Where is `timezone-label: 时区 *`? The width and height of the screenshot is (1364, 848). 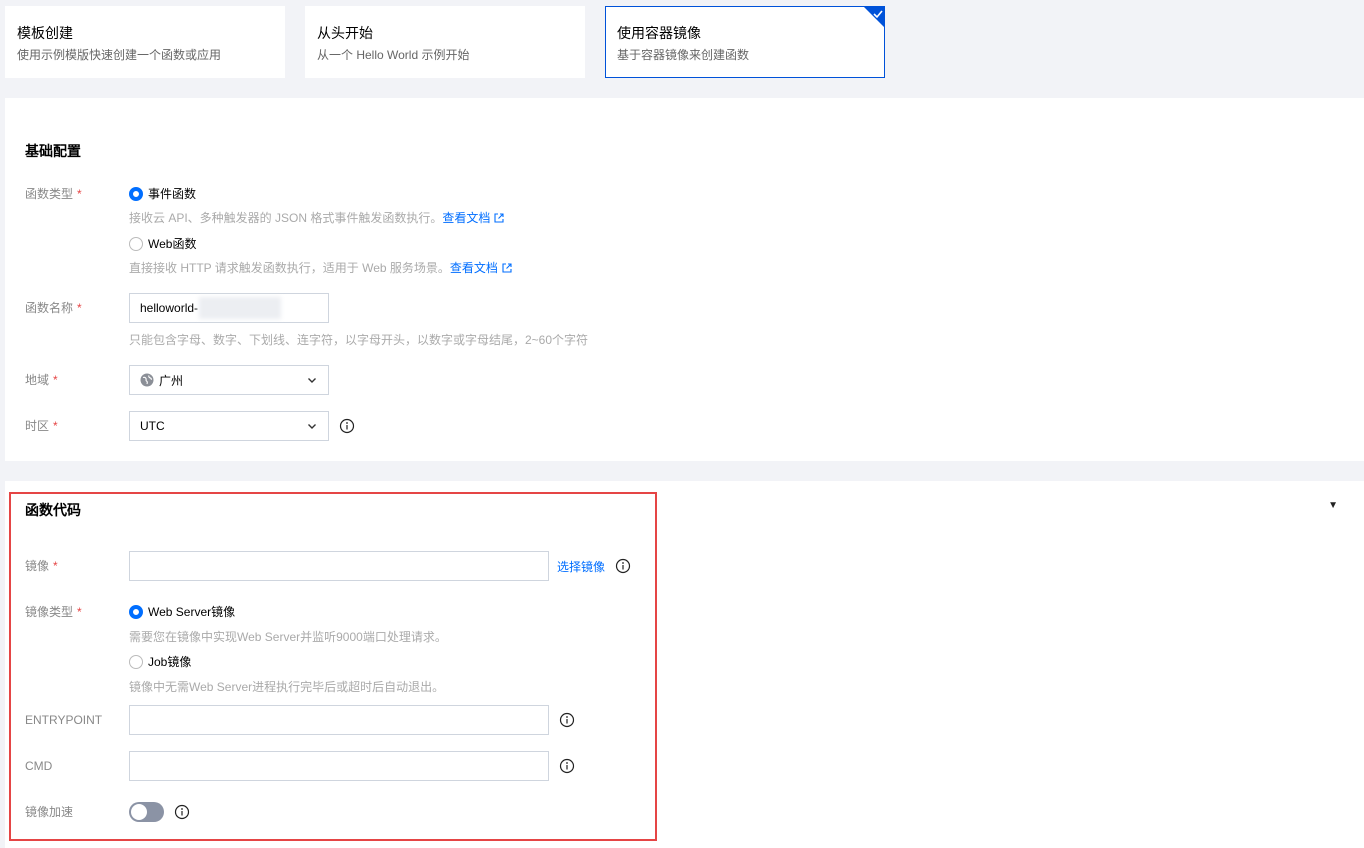
timezone-label: 时区 * is located at coordinates (41, 426).